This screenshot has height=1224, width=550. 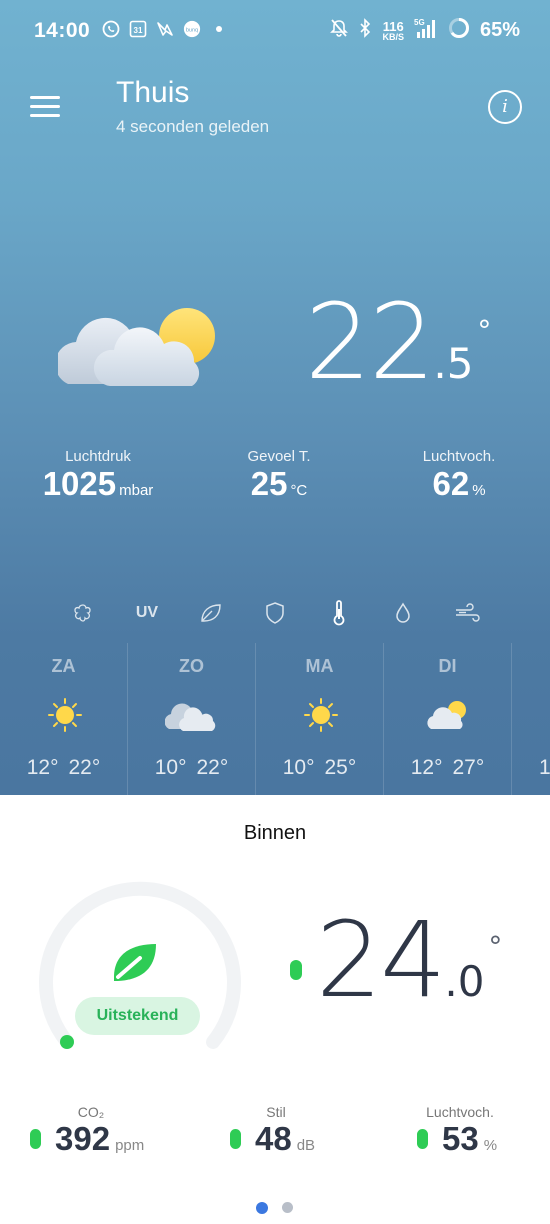 What do you see at coordinates (275, 833) in the screenshot?
I see `indoor-title: Binnen` at bounding box center [275, 833].